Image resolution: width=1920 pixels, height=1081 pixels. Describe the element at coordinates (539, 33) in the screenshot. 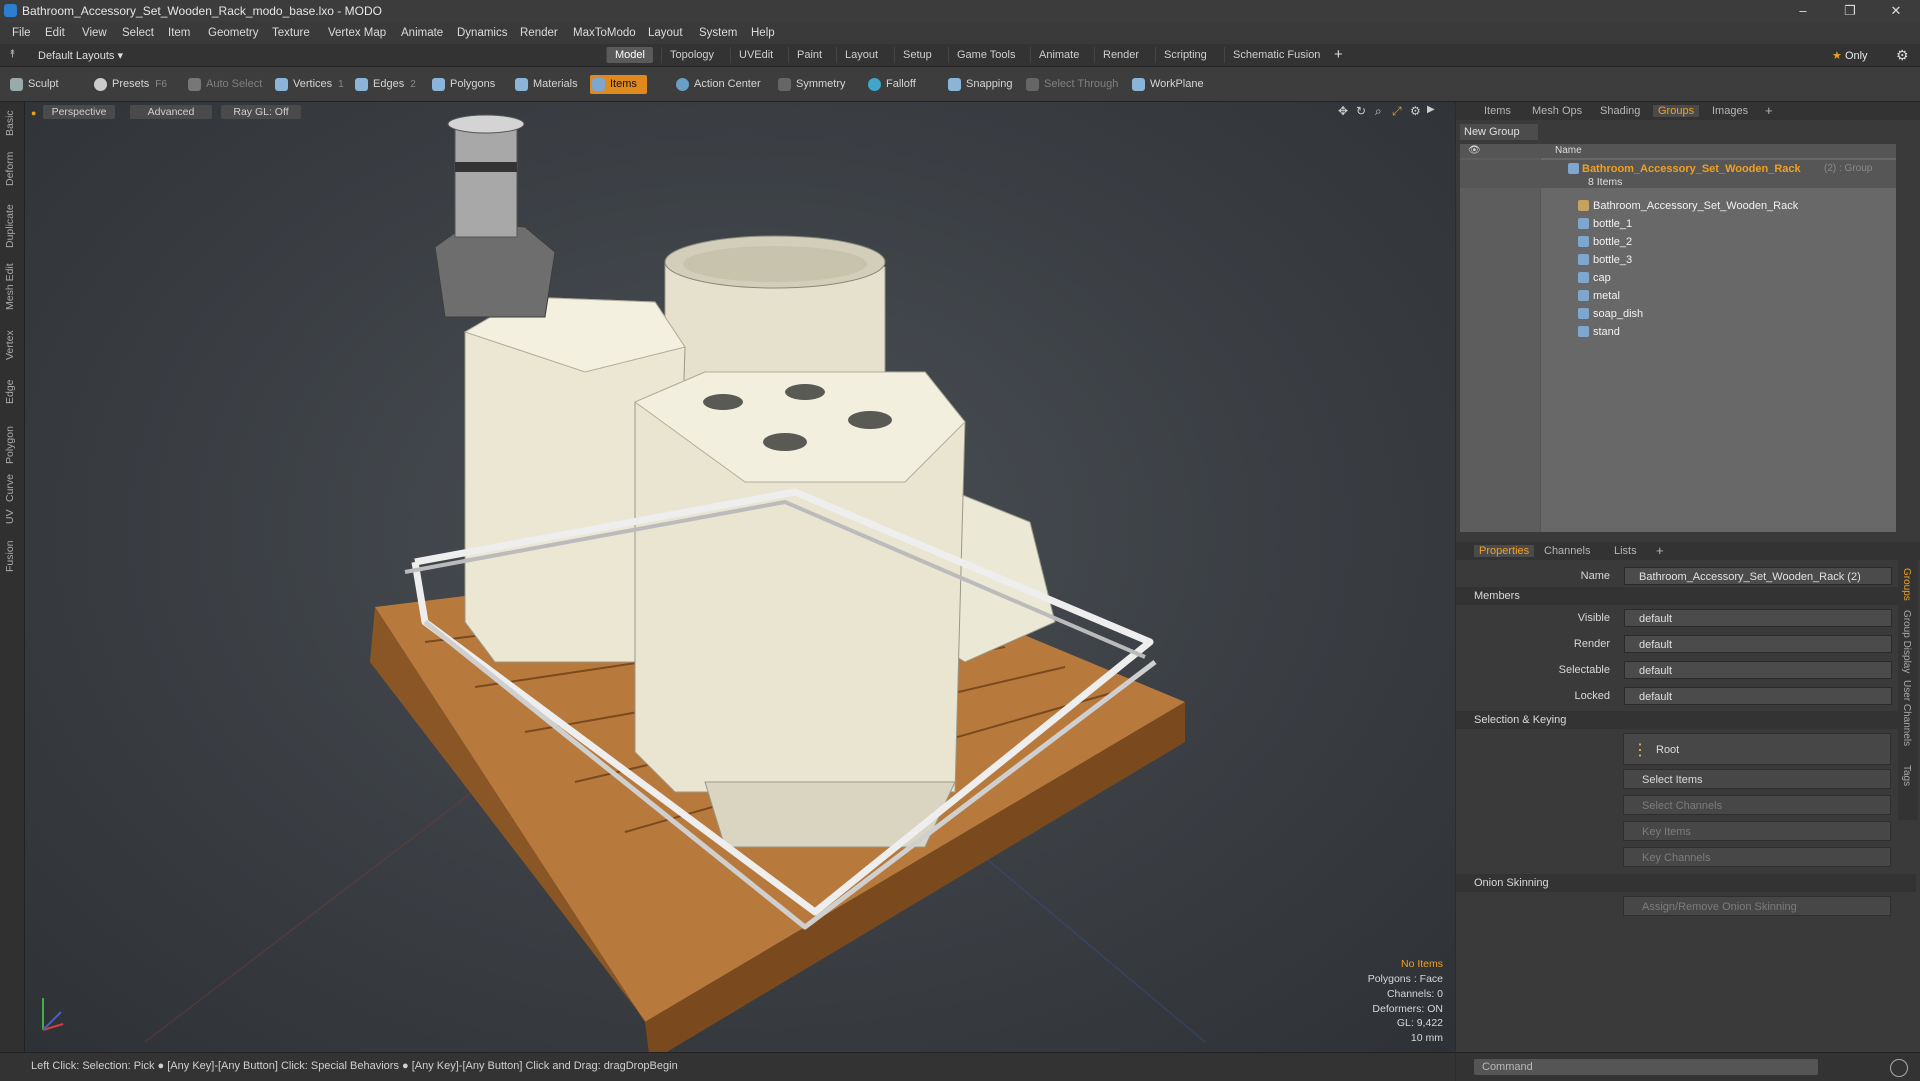

I see `menu-render: Render` at that location.